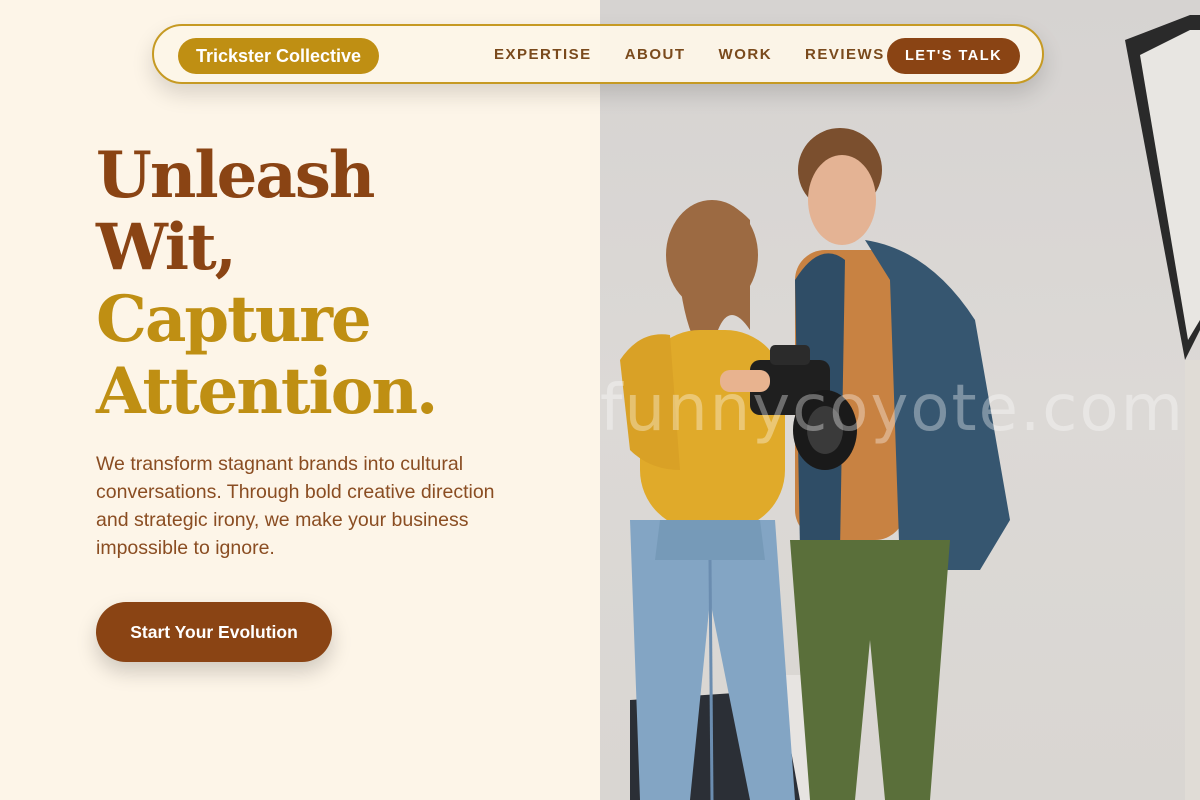 The image size is (1200, 800). Describe the element at coordinates (746, 54) in the screenshot. I see `nav-link-work: WORK` at that location.